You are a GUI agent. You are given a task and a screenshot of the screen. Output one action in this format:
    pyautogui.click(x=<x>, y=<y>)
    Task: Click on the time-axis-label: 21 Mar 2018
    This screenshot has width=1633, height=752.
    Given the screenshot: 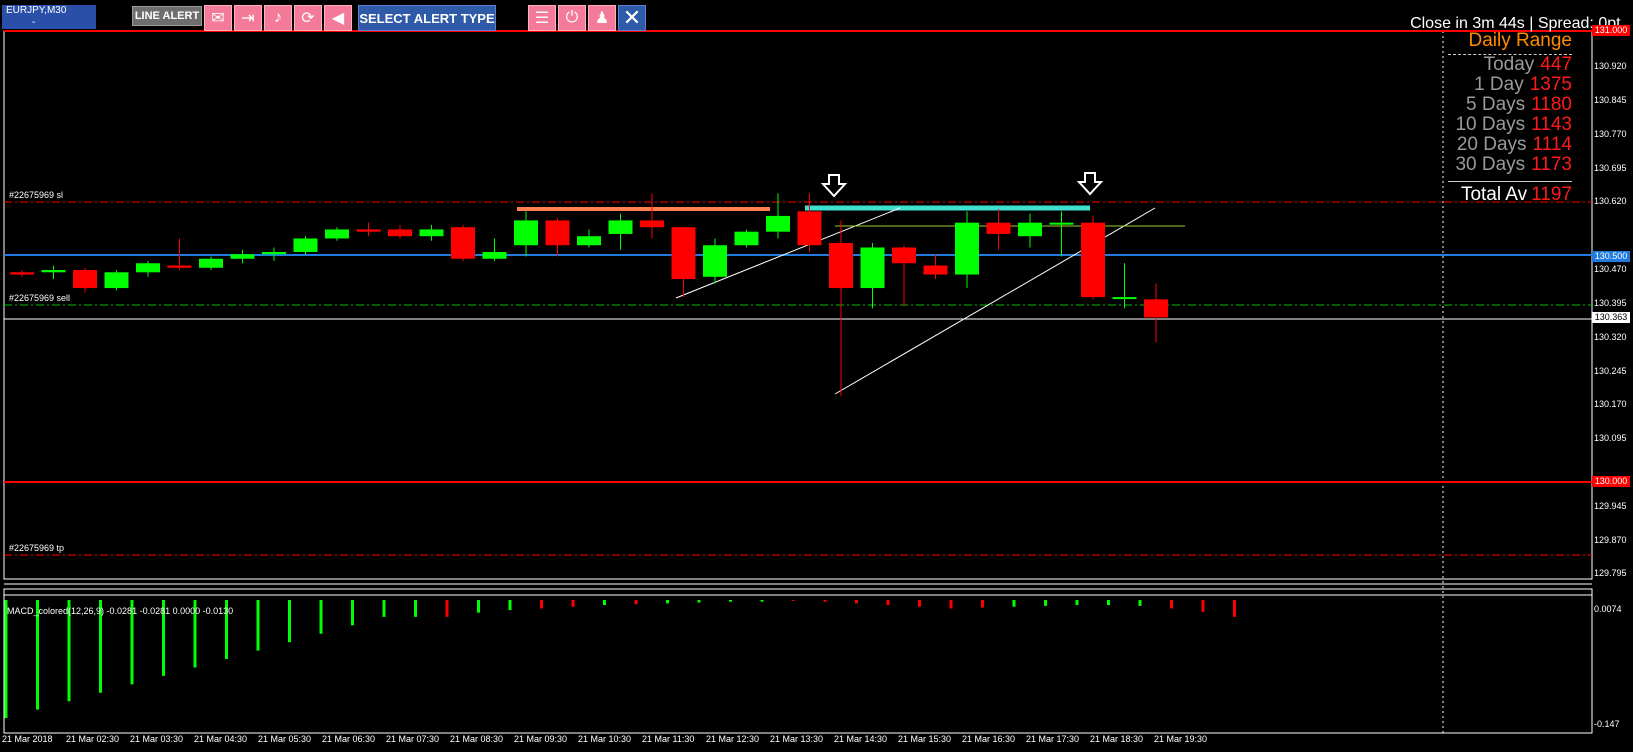 What is the action you would take?
    pyautogui.click(x=27, y=739)
    